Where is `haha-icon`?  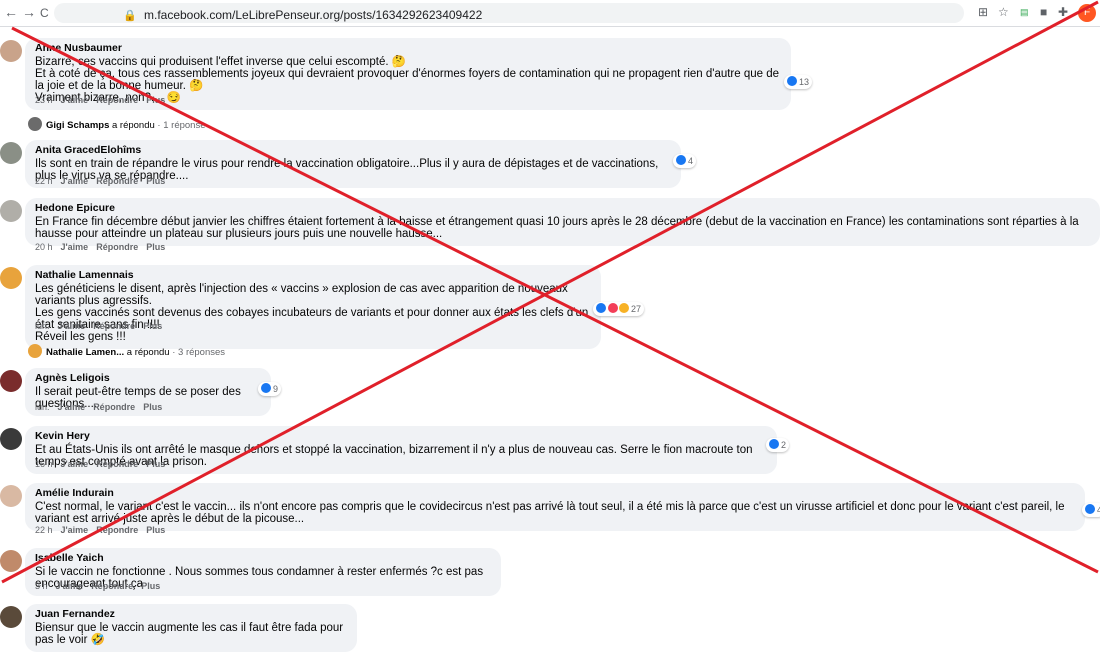 haha-icon is located at coordinates (624, 308).